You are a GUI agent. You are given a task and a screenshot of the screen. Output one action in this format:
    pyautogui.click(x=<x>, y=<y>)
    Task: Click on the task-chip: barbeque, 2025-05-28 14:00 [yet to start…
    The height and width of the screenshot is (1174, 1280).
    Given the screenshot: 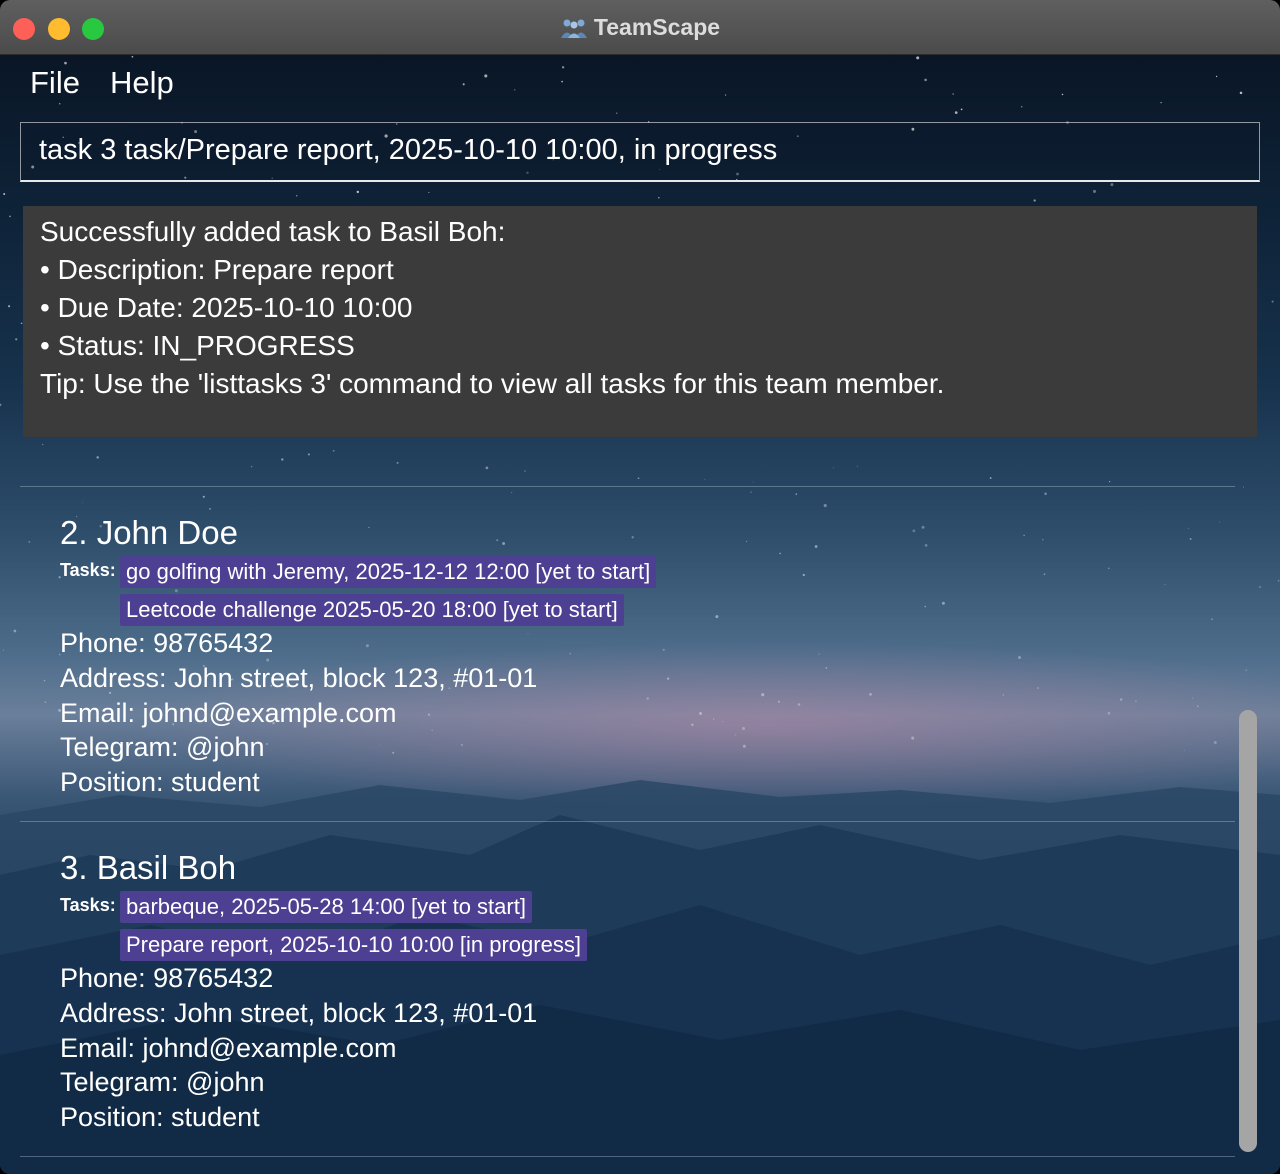 What is the action you would take?
    pyautogui.click(x=326, y=907)
    